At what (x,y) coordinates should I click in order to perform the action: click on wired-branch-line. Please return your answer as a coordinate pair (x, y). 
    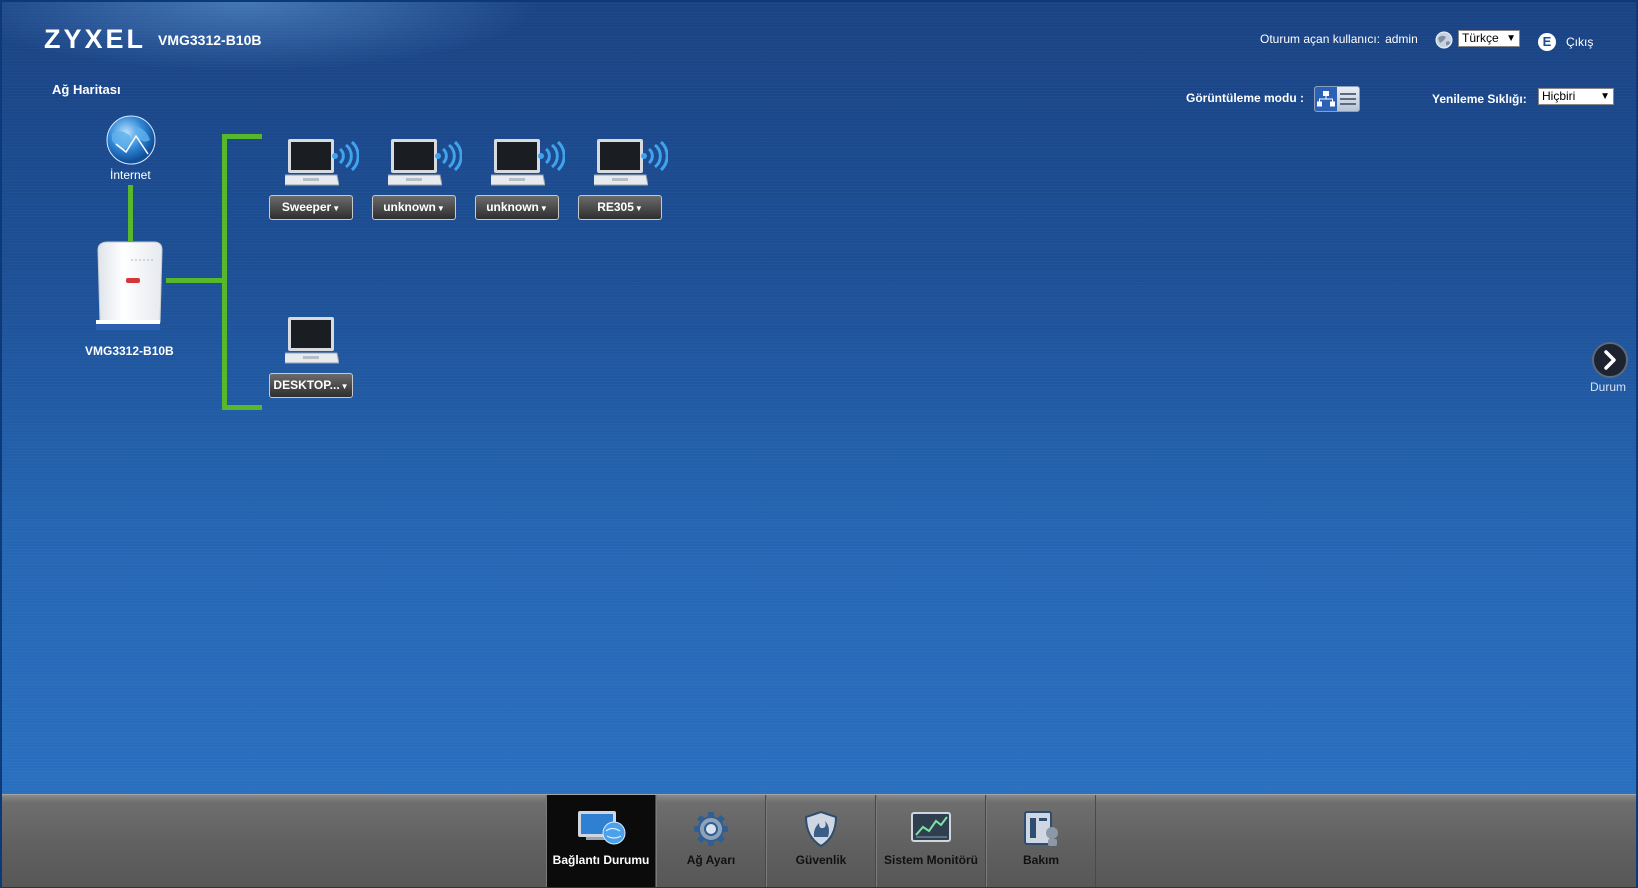
    Looking at the image, I should click on (242, 407).